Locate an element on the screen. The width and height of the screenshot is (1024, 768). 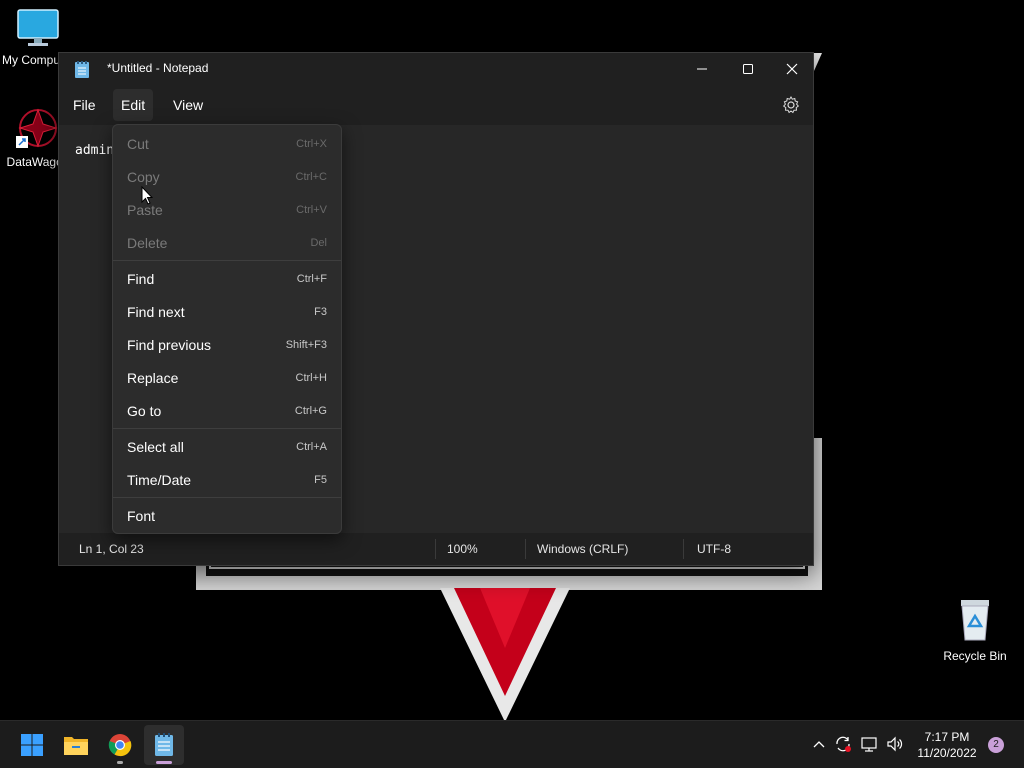
status-zoom: 100% is located at coordinates (462, 549).